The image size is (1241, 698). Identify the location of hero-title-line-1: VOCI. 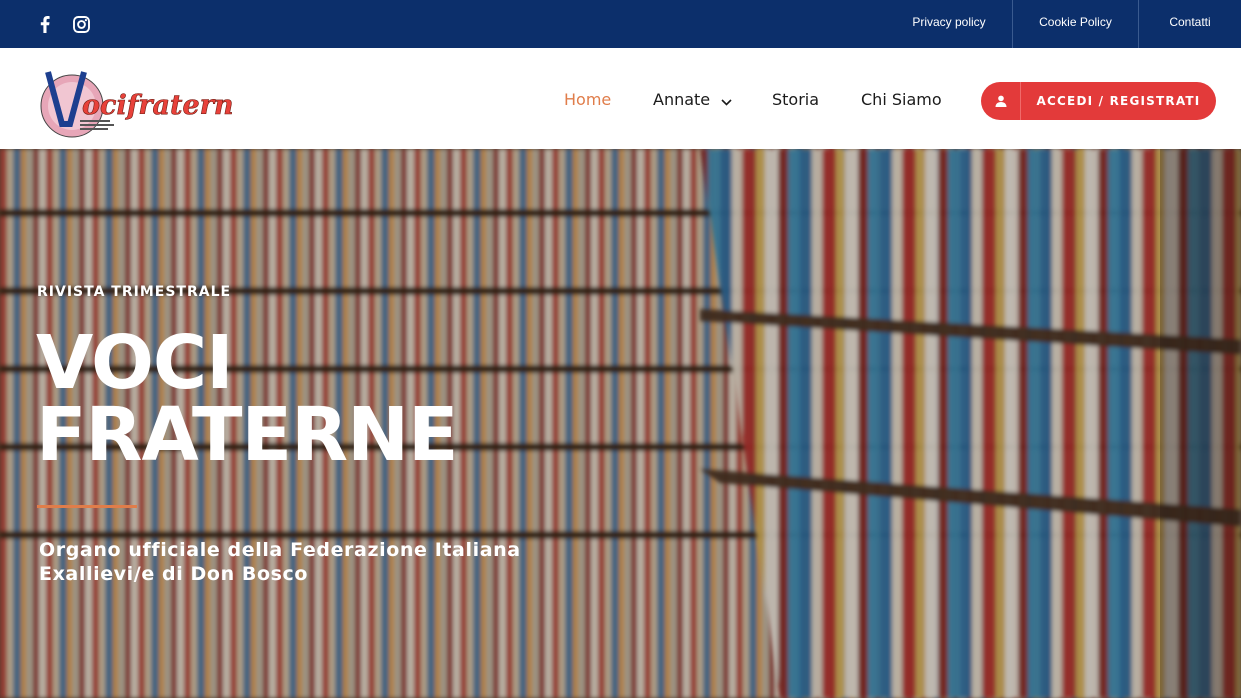
(135, 363).